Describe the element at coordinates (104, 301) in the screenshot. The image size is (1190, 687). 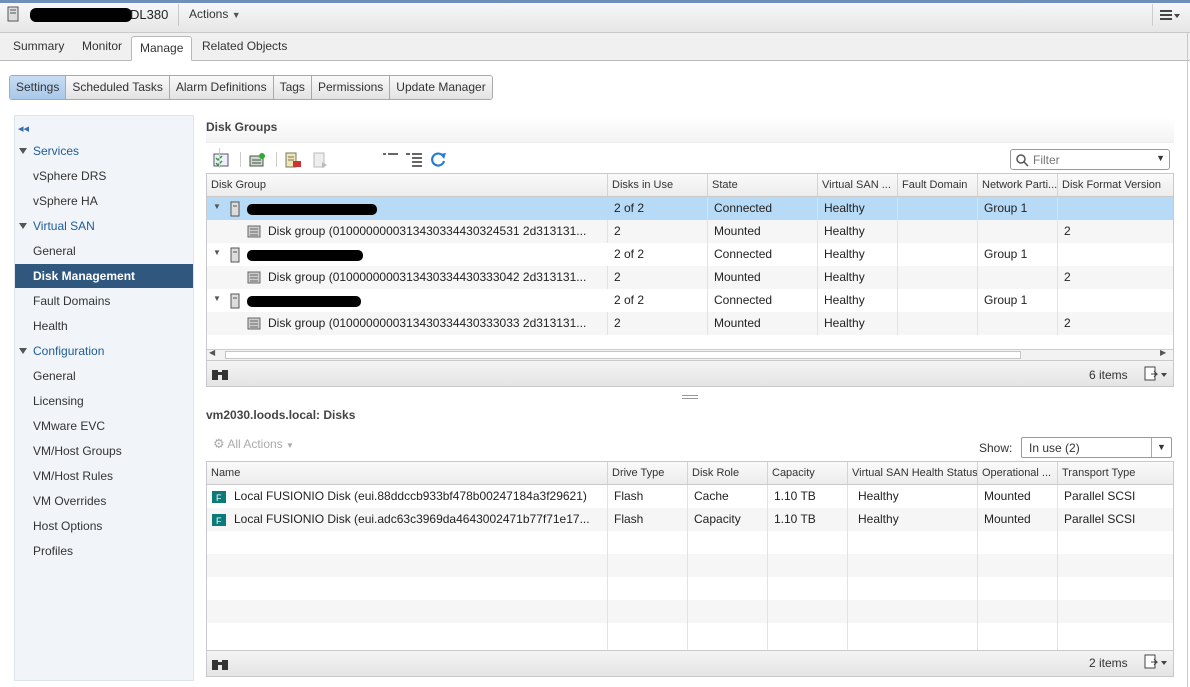
I see `nav-item-fault-domains: Fault Domains` at that location.